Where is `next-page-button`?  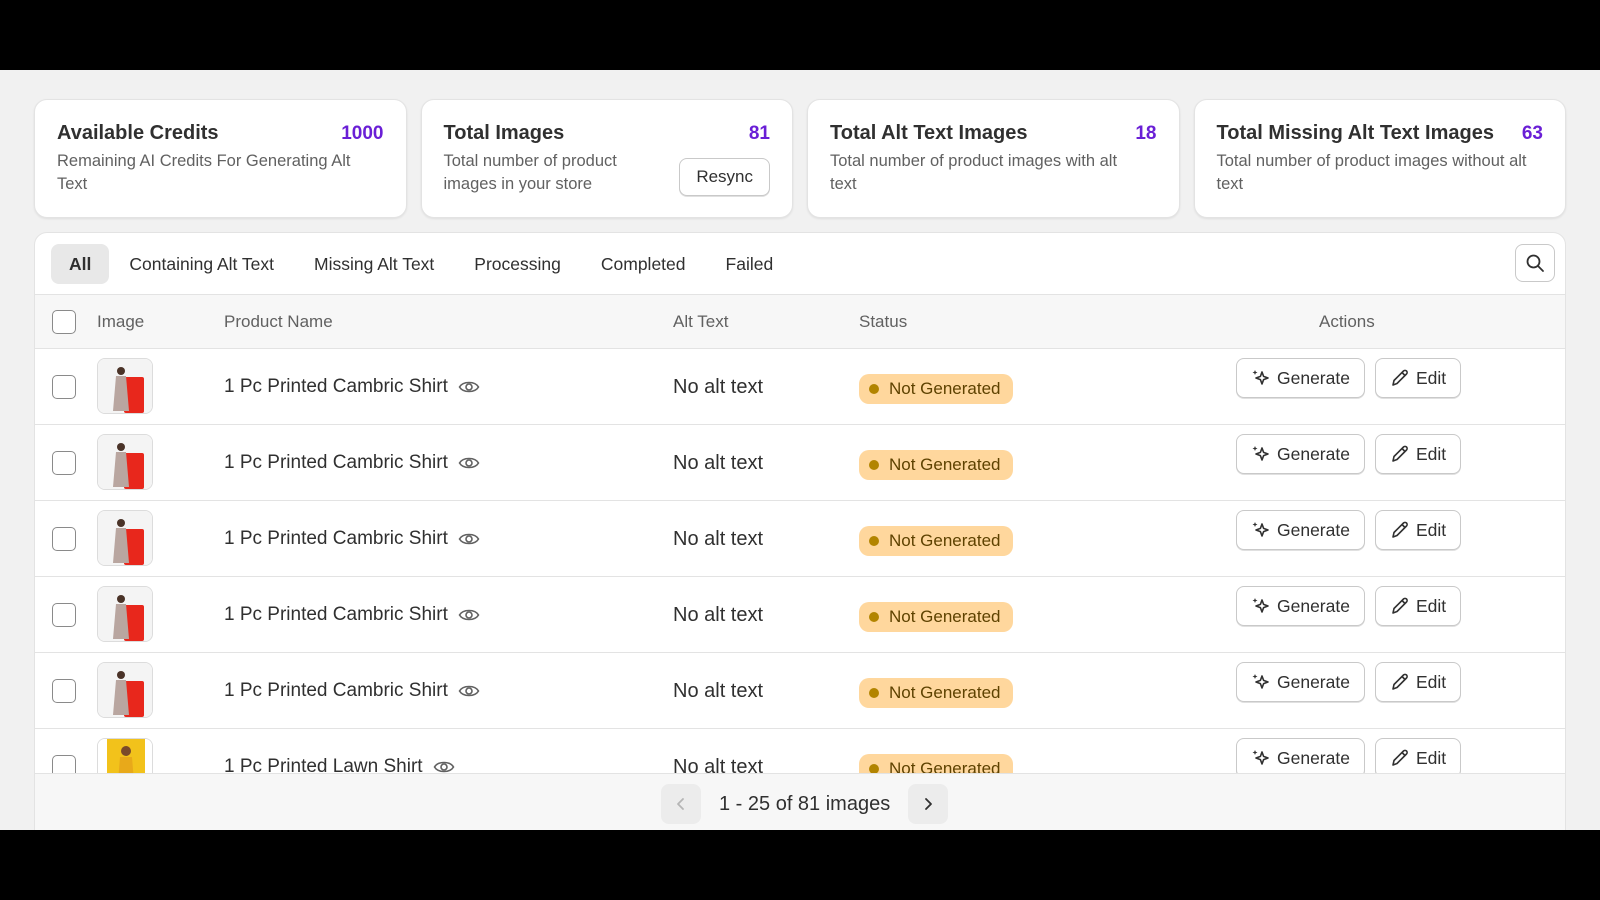
next-page-button is located at coordinates (928, 804).